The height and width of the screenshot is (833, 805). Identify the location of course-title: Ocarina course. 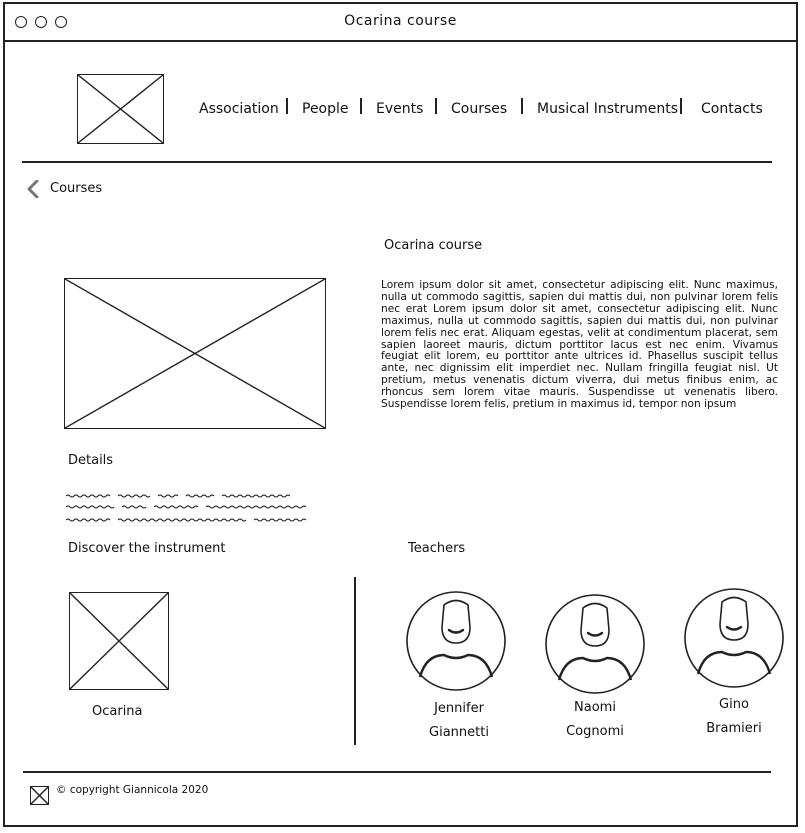
(433, 245).